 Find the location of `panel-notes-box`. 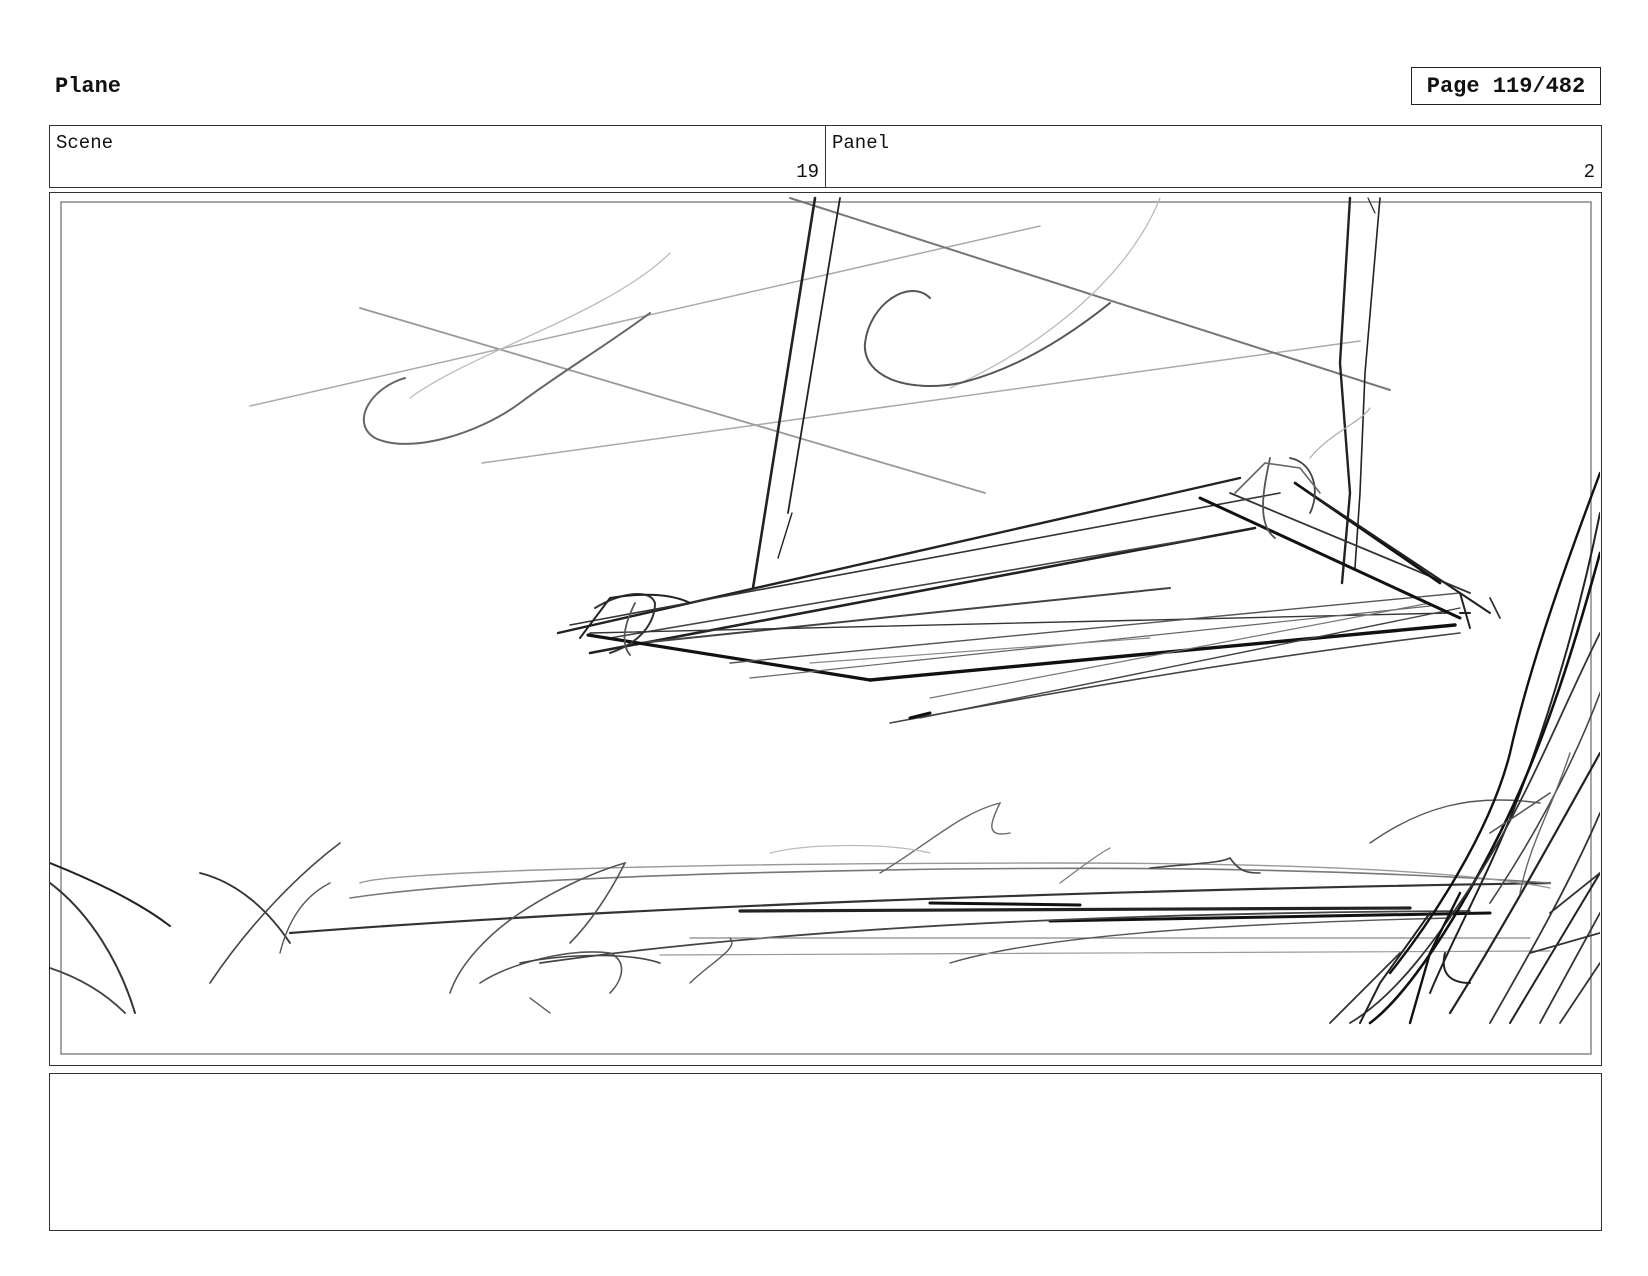

panel-notes-box is located at coordinates (825, 1152).